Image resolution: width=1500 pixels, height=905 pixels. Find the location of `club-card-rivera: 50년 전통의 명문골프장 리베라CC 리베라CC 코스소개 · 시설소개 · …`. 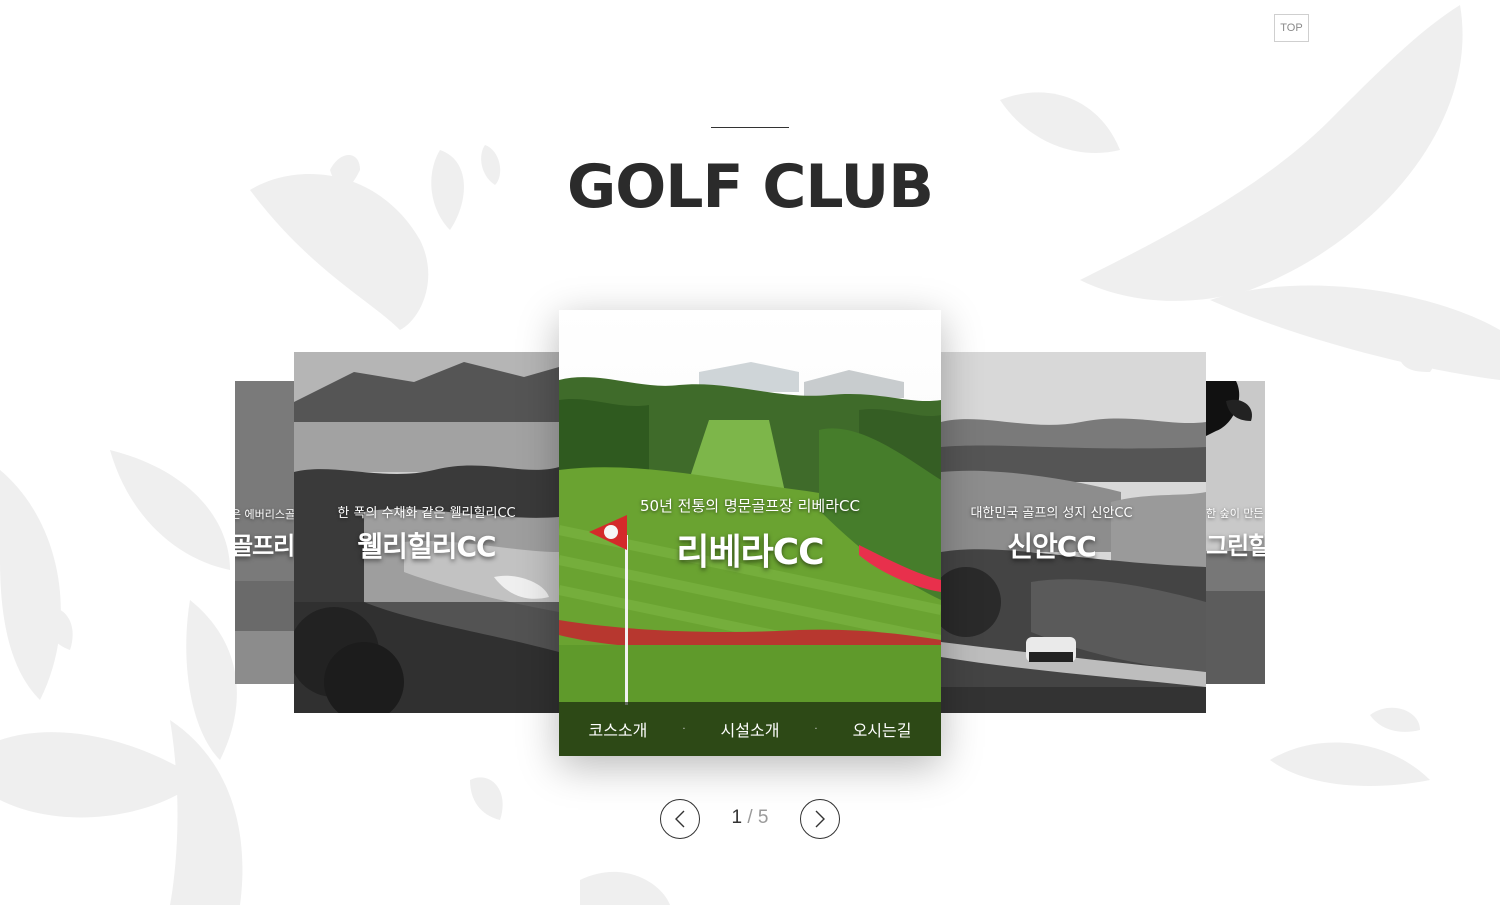

club-card-rivera: 50년 전통의 명문골프장 리베라CC 리베라CC 코스소개 · 시설소개 · … is located at coordinates (750, 533).